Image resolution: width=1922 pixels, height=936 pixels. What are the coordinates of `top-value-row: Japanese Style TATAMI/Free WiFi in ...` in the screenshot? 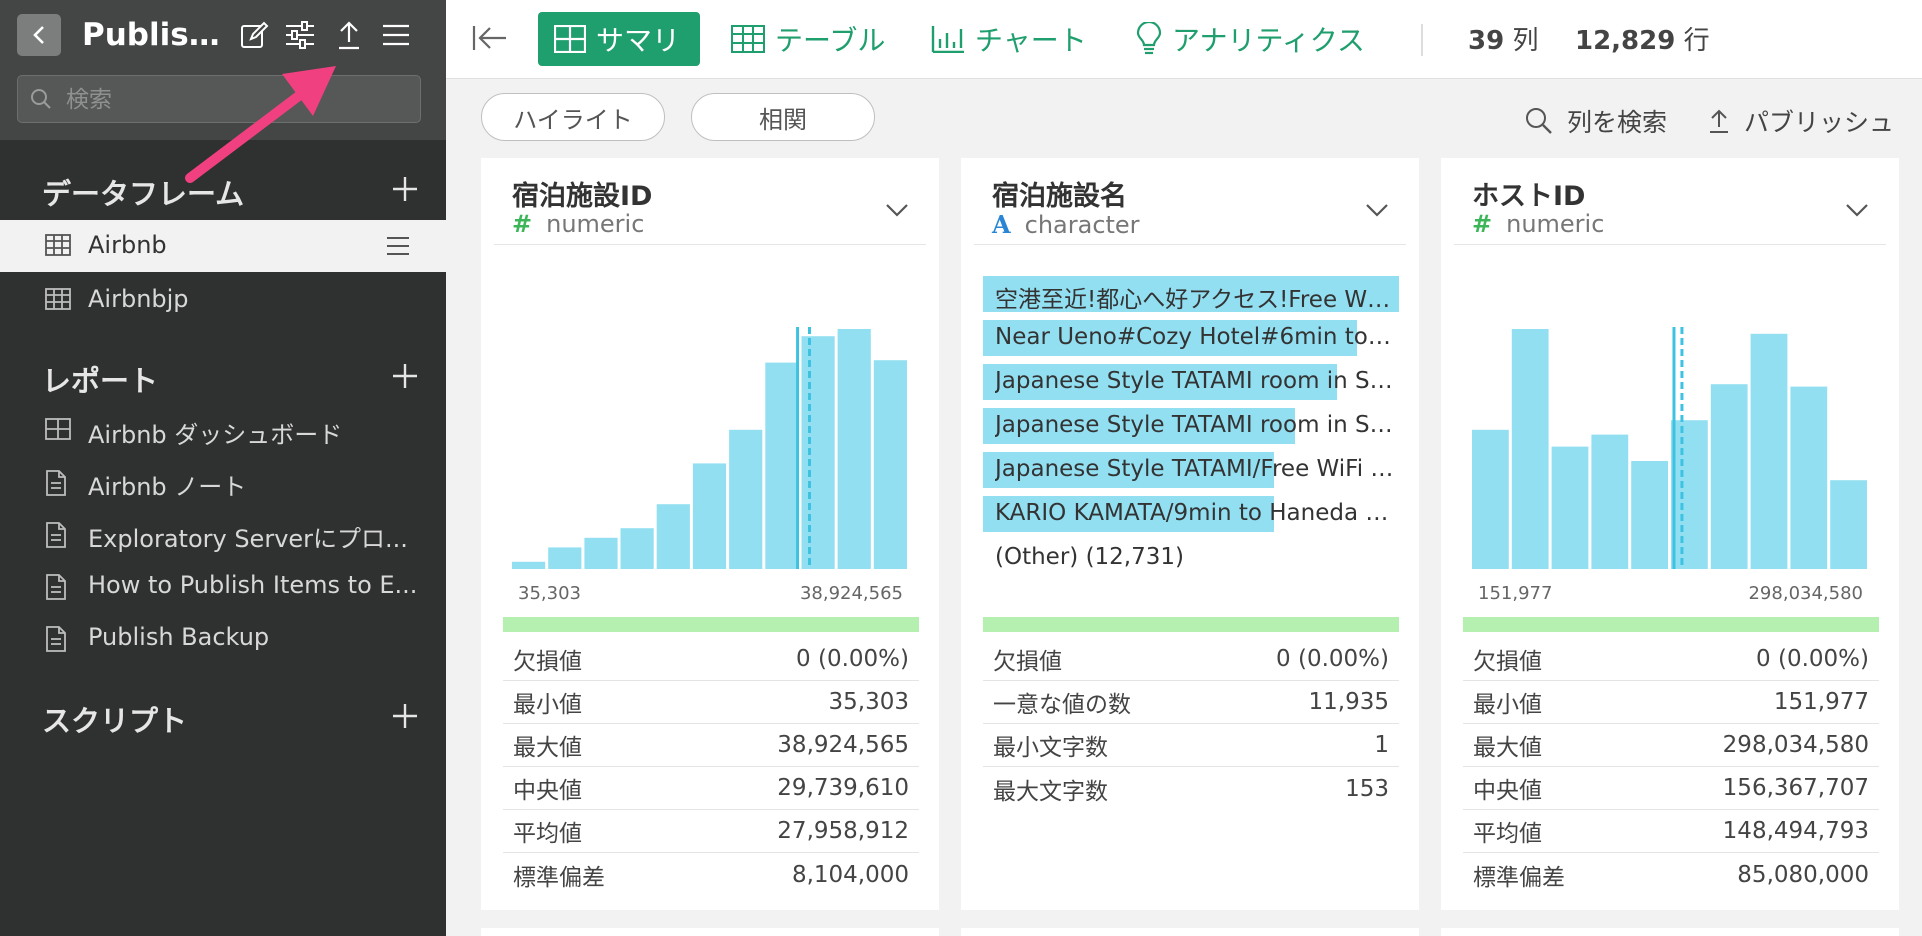 It's located at (1191, 470).